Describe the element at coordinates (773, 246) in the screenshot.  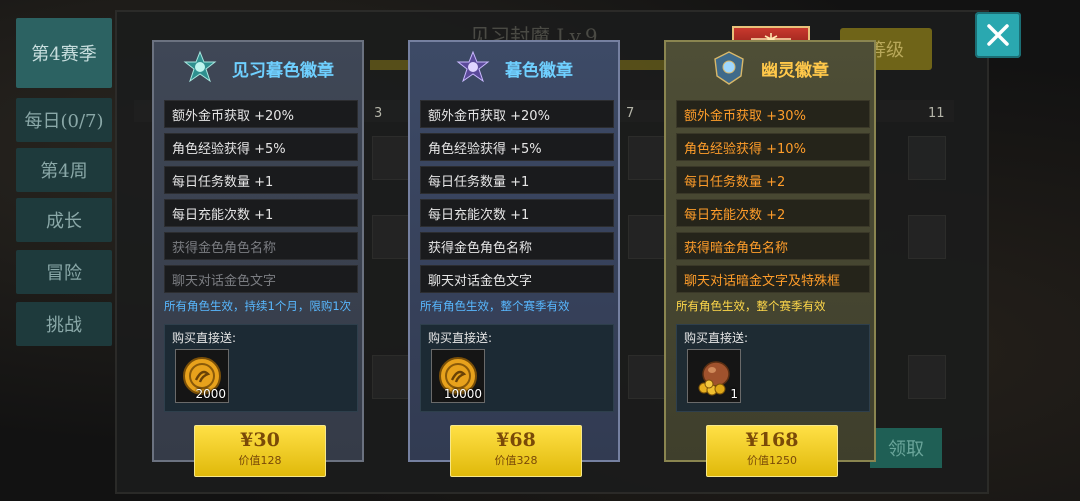
I see `perk-row: 获得暗金角色名称` at that location.